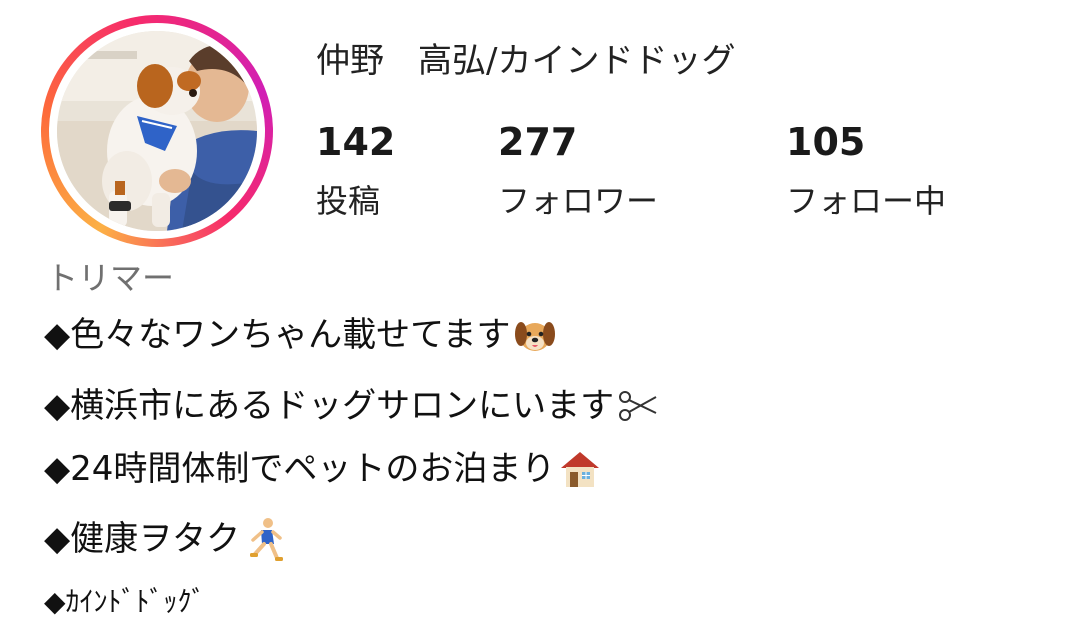 Image resolution: width=1080 pixels, height=628 pixels. I want to click on following-count: 105, so click(826, 142).